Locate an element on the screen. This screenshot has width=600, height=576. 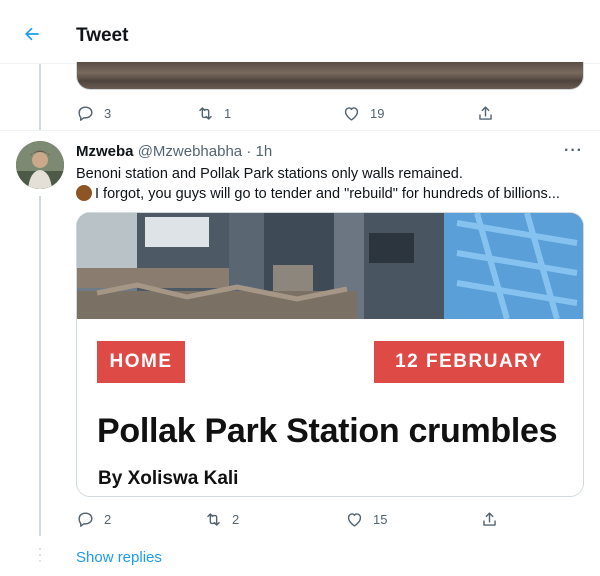
card-tag-date: 12 FEBRUARY is located at coordinates (469, 362).